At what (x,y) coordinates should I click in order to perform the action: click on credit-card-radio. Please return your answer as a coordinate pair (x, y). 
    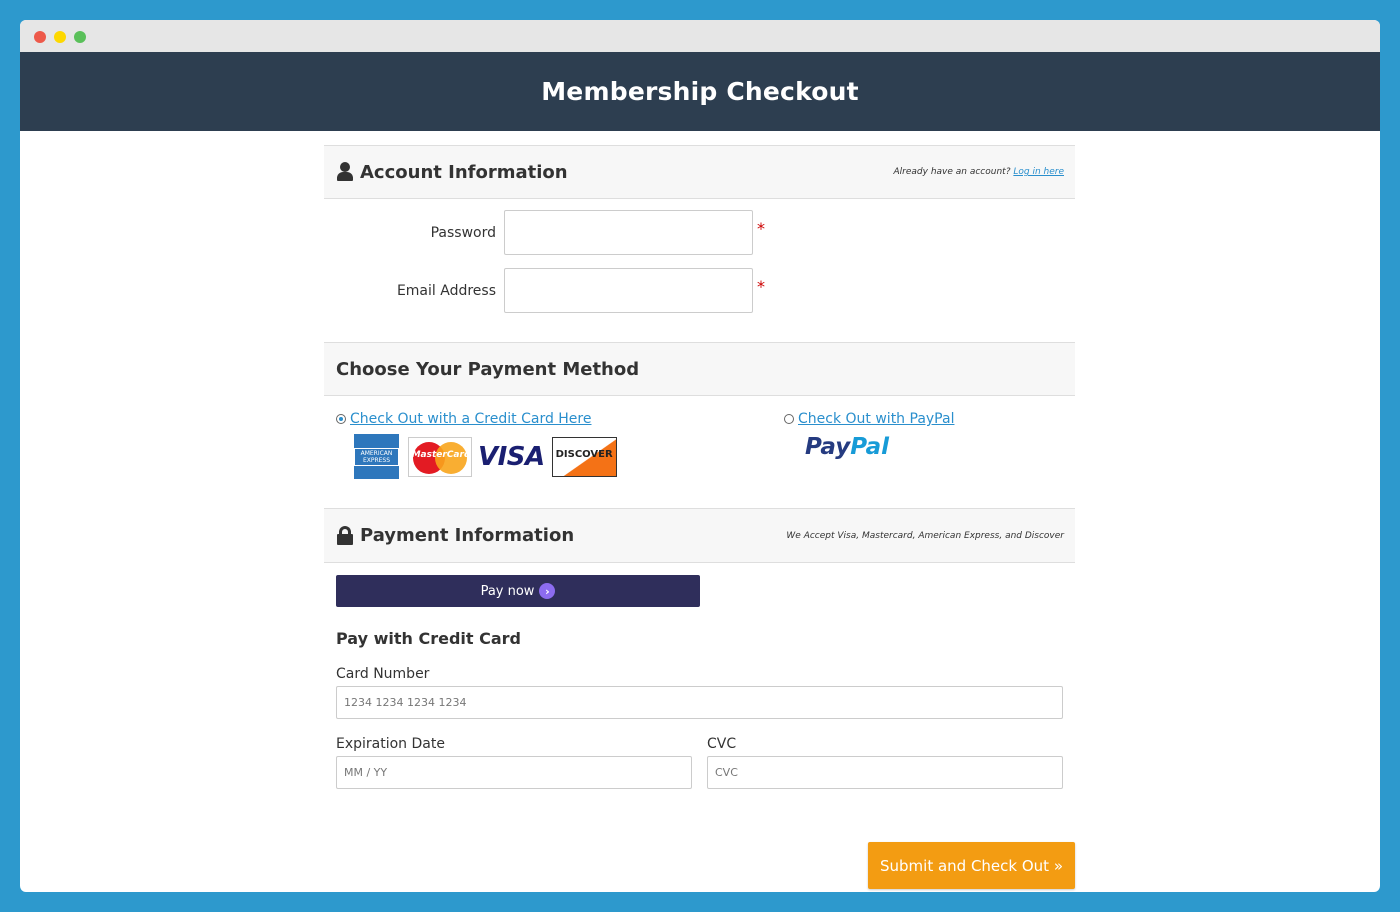
    Looking at the image, I should click on (341, 419).